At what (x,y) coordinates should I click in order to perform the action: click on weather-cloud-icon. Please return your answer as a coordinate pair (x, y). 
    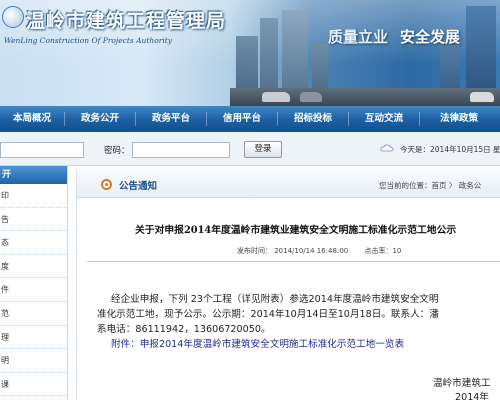
    Looking at the image, I should click on (387, 148).